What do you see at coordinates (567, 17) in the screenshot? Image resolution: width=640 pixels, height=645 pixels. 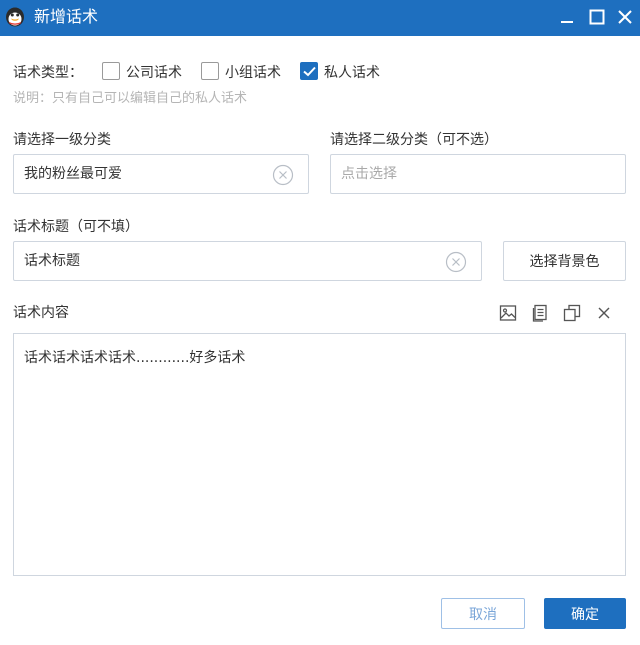 I see `minimize-button` at bounding box center [567, 17].